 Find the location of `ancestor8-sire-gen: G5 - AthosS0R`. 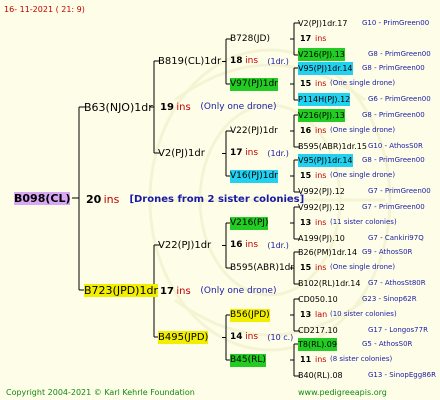

ancestor8-sire-gen: G5 - AthosS0R is located at coordinates (387, 344).